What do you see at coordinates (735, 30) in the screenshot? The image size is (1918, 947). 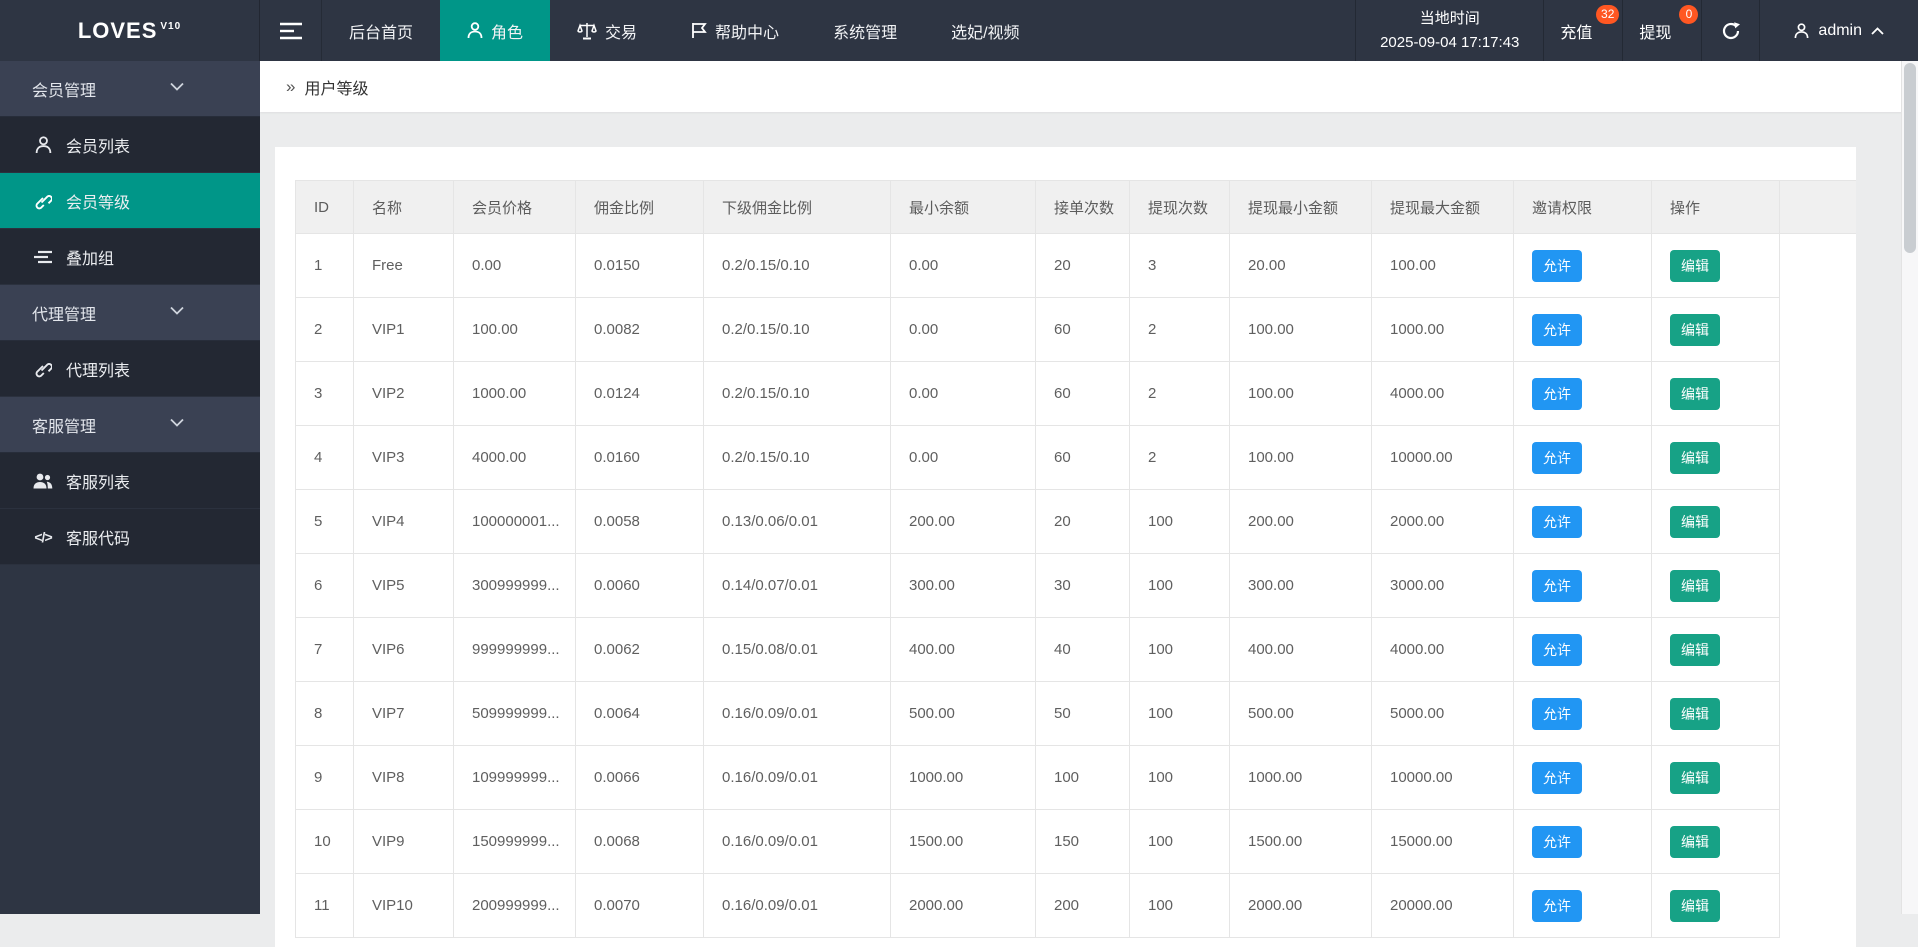 I see `nav-item-help-center: 帮助中心` at bounding box center [735, 30].